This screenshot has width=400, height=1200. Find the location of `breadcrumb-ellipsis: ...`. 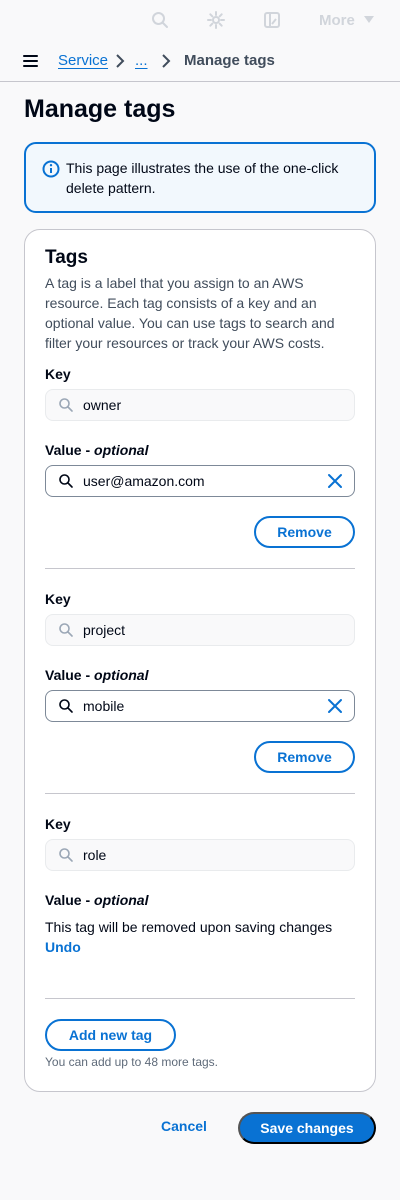

breadcrumb-ellipsis: ... is located at coordinates (141, 60).